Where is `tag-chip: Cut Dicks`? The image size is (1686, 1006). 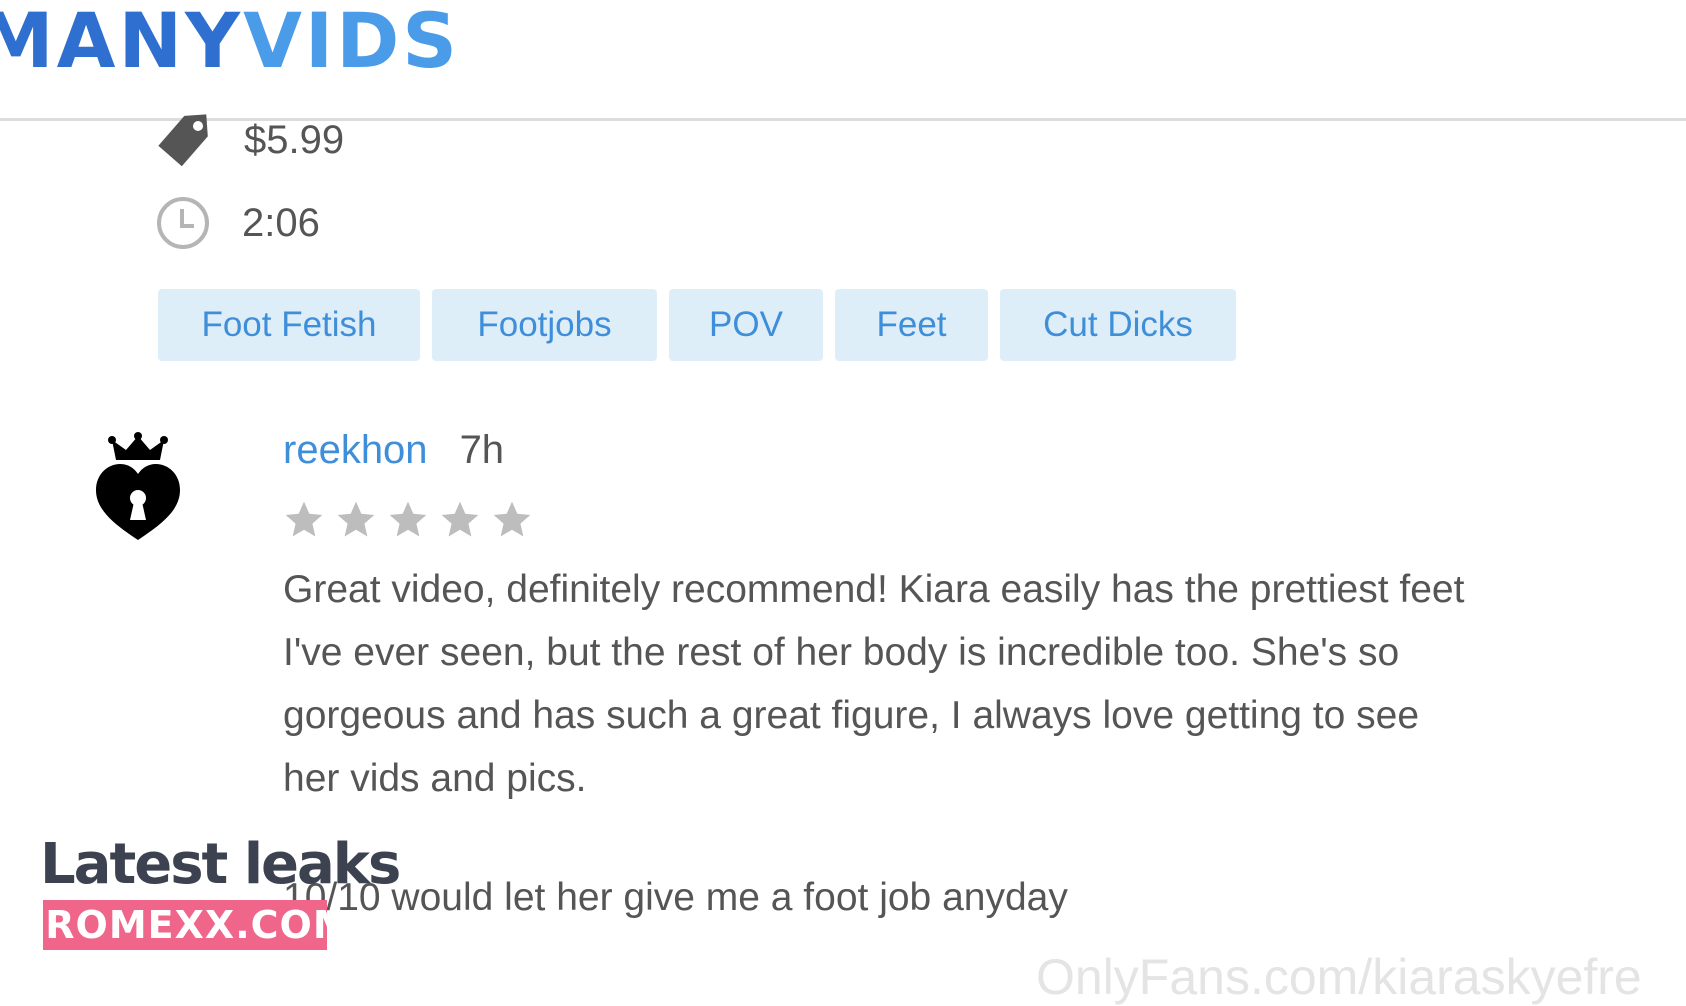 tag-chip: Cut Dicks is located at coordinates (1118, 325).